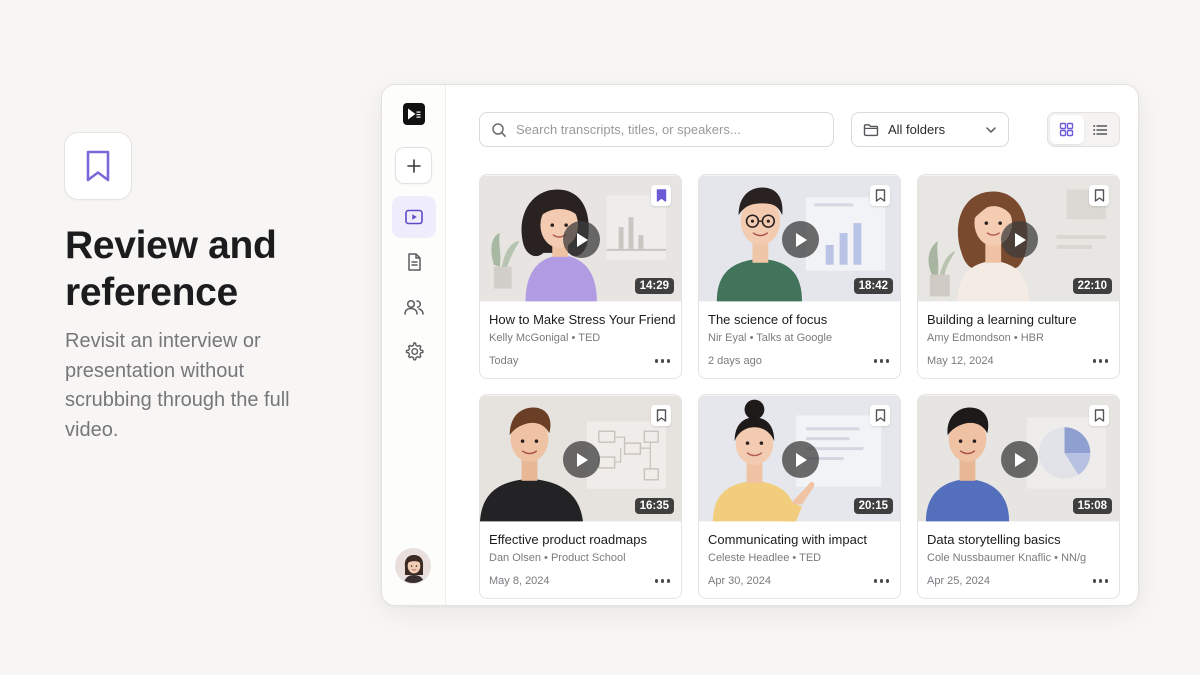 This screenshot has width=1200, height=675. Describe the element at coordinates (1067, 129) in the screenshot. I see `grid-view-button` at that location.